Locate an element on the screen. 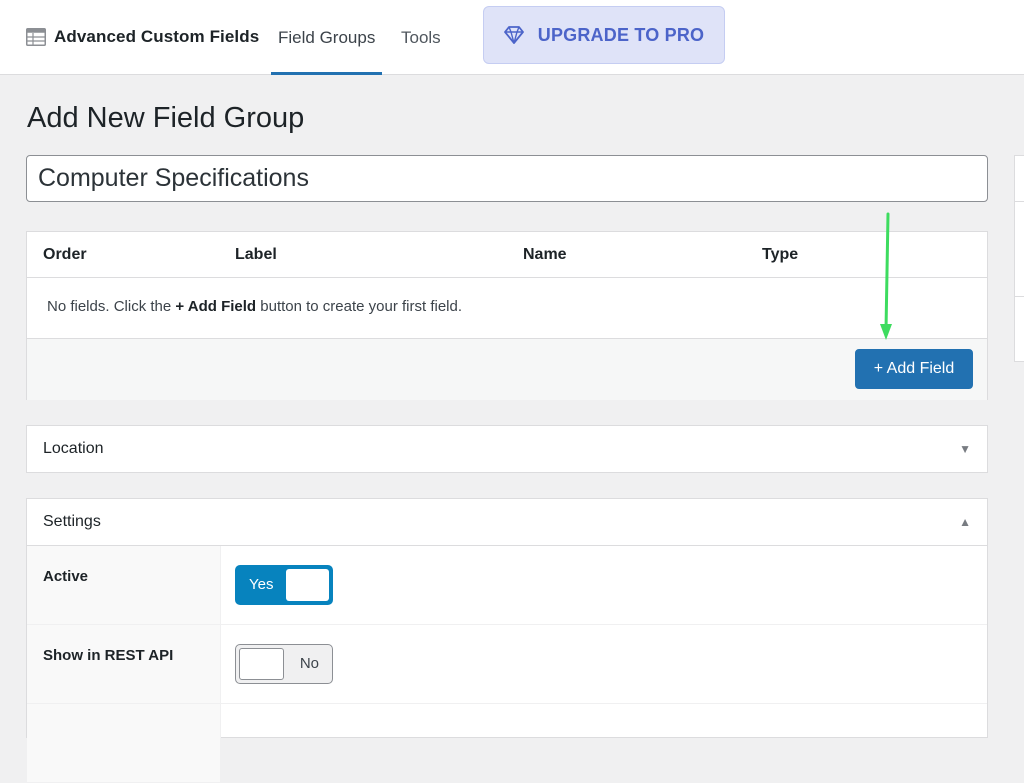 This screenshot has height=783, width=1024. fields-table-footer: + Add Field is located at coordinates (507, 369).